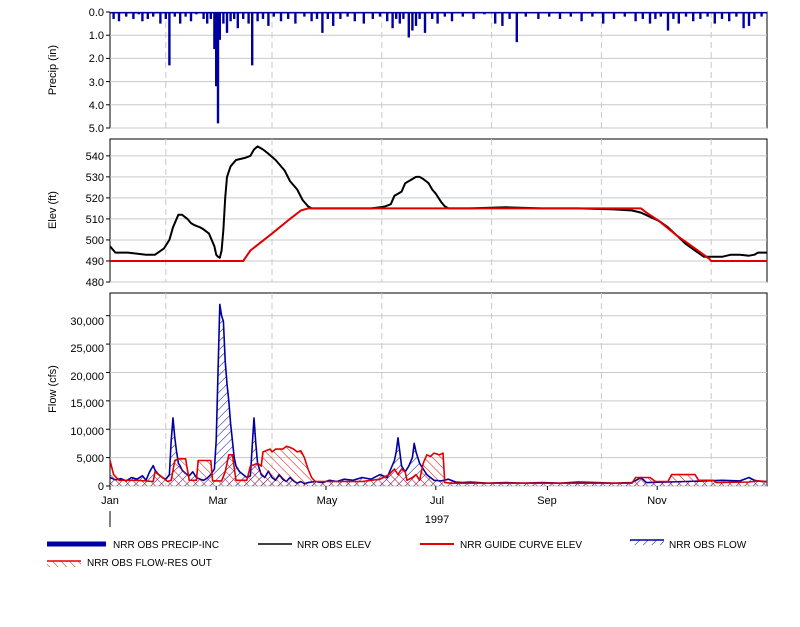 This screenshot has width=800, height=627. I want to click on precip-ylabel: Precip (in), so click(53, 70).